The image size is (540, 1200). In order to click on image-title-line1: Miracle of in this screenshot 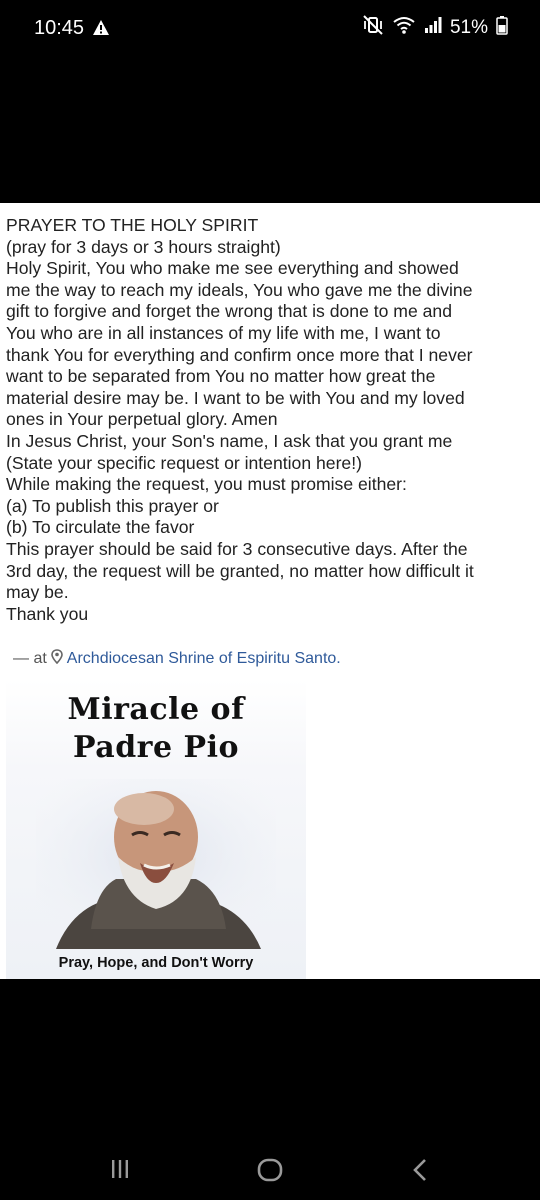, I will do `click(156, 709)`.